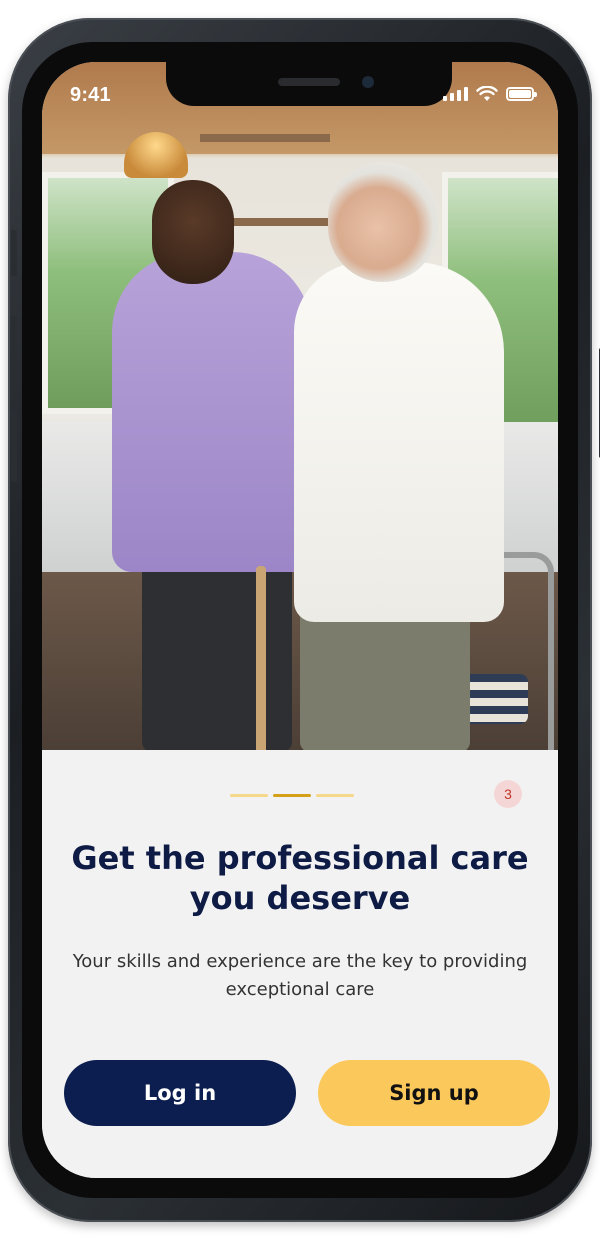  I want to click on signup-button: Sign up, so click(434, 1093).